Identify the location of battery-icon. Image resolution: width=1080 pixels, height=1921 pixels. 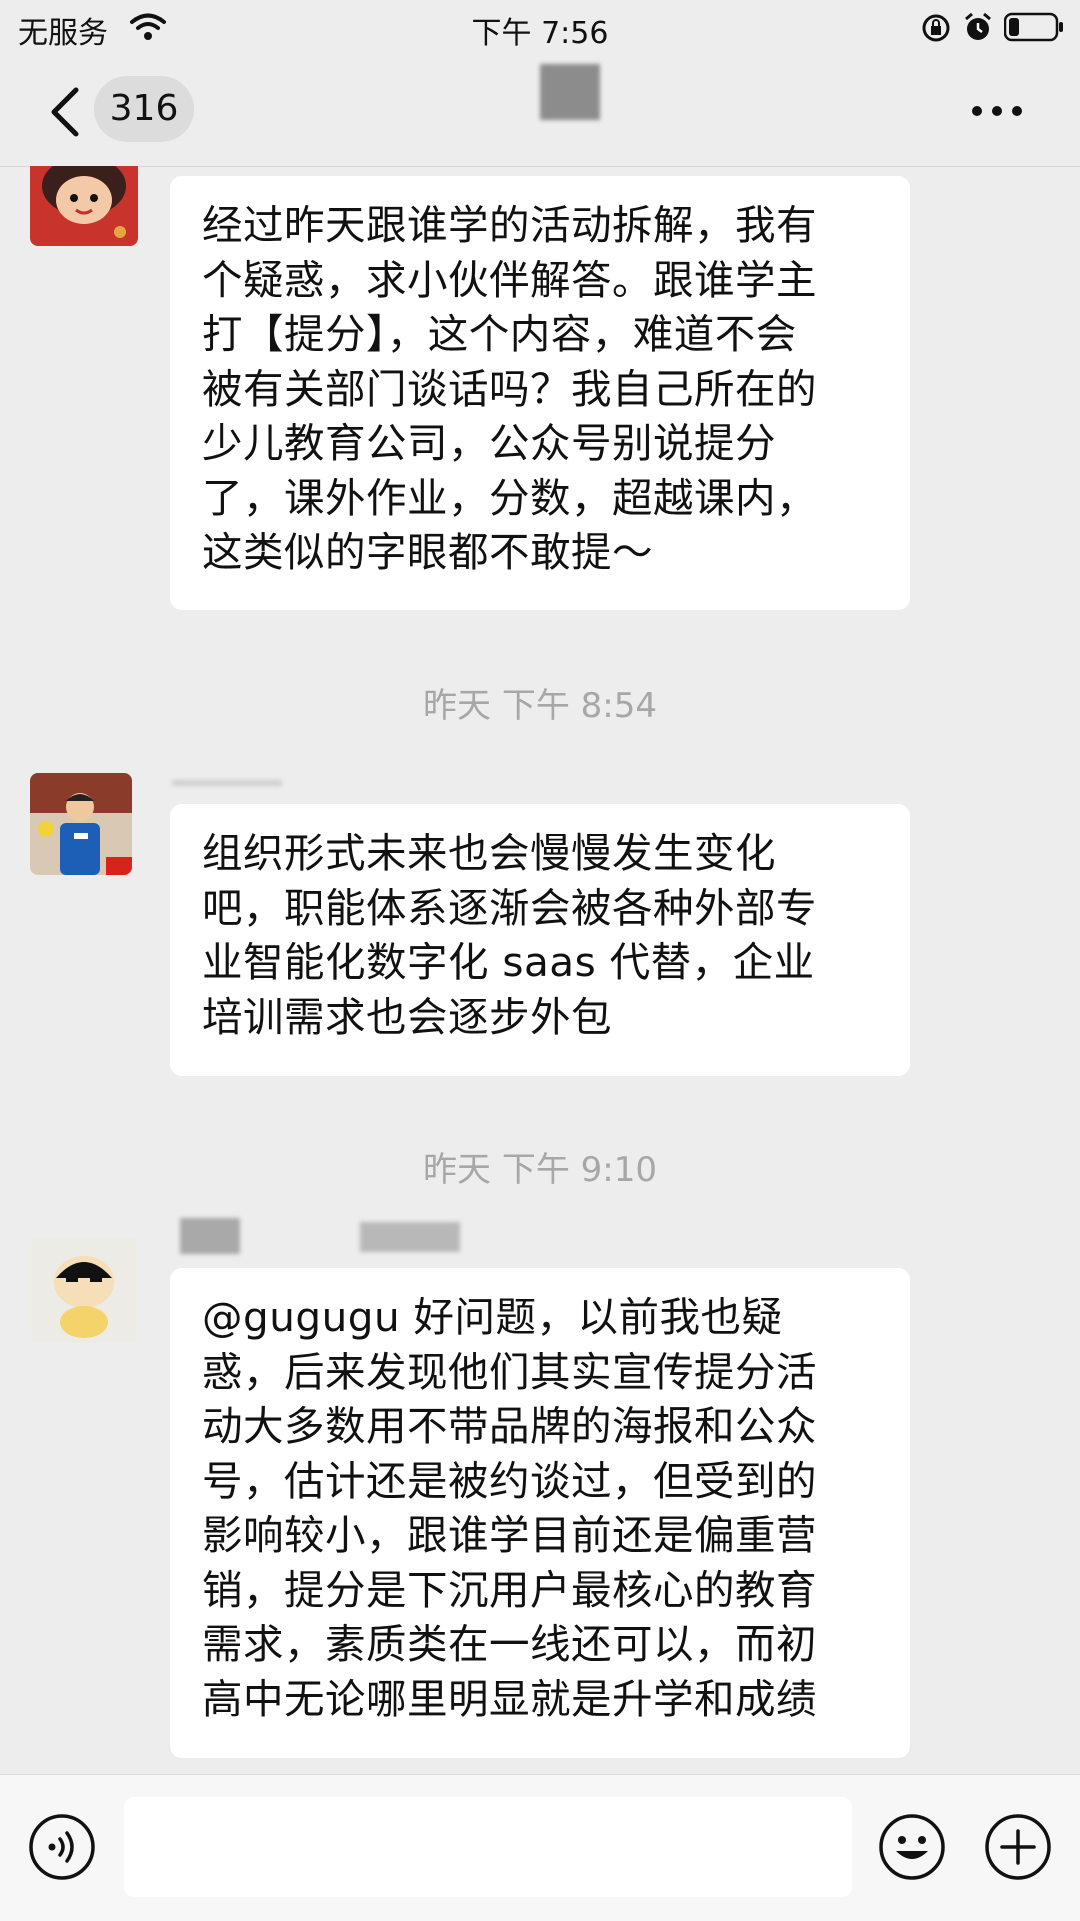
(1033, 27).